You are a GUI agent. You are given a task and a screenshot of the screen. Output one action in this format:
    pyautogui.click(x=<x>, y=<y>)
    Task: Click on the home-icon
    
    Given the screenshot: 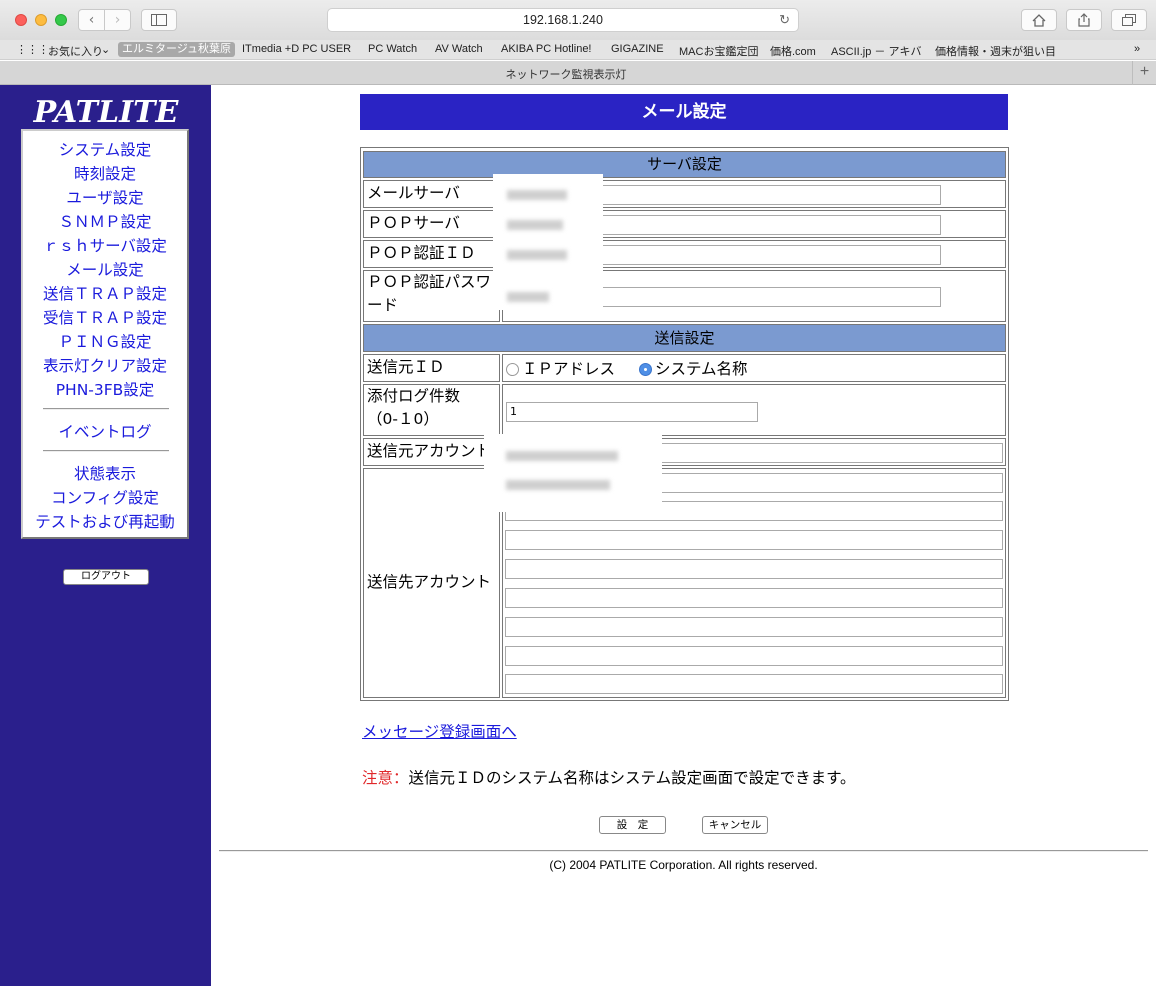 What is the action you would take?
    pyautogui.click(x=1039, y=20)
    